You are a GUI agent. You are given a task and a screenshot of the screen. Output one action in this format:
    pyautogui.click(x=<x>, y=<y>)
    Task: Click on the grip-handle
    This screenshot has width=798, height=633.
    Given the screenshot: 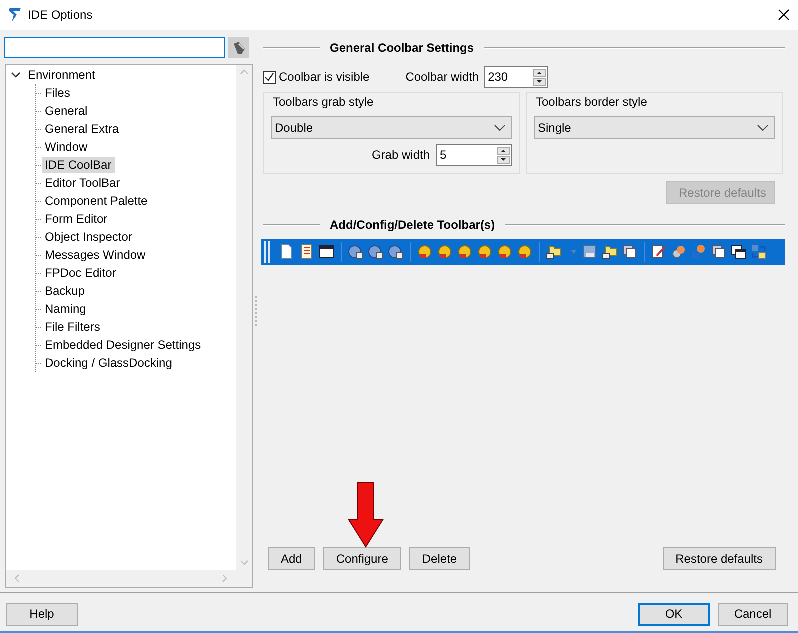 What is the action you would take?
    pyautogui.click(x=267, y=252)
    